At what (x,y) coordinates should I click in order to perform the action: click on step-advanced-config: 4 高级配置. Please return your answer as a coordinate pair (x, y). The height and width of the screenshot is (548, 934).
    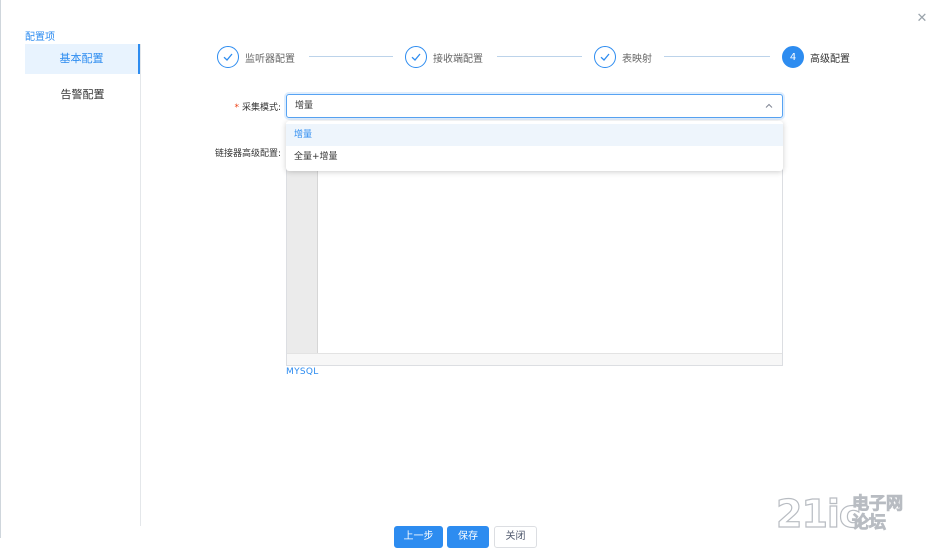
    Looking at the image, I should click on (816, 57).